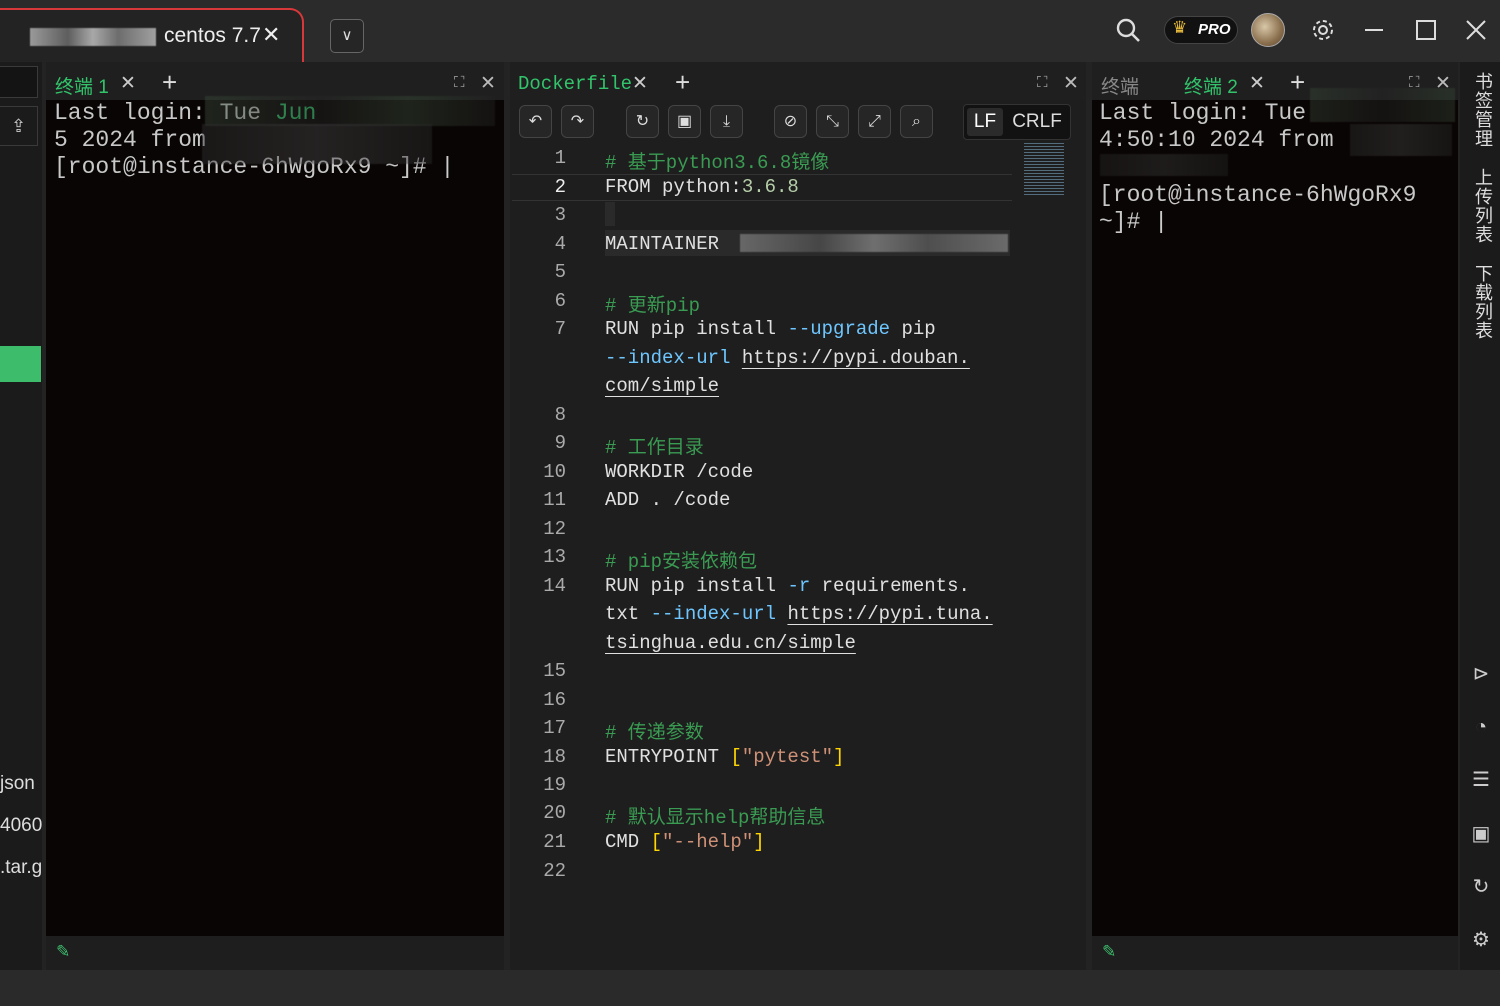 Image resolution: width=1500 pixels, height=1006 pixels. What do you see at coordinates (730, 643) in the screenshot?
I see `code-line: tsinghua.edu.cn/simple` at bounding box center [730, 643].